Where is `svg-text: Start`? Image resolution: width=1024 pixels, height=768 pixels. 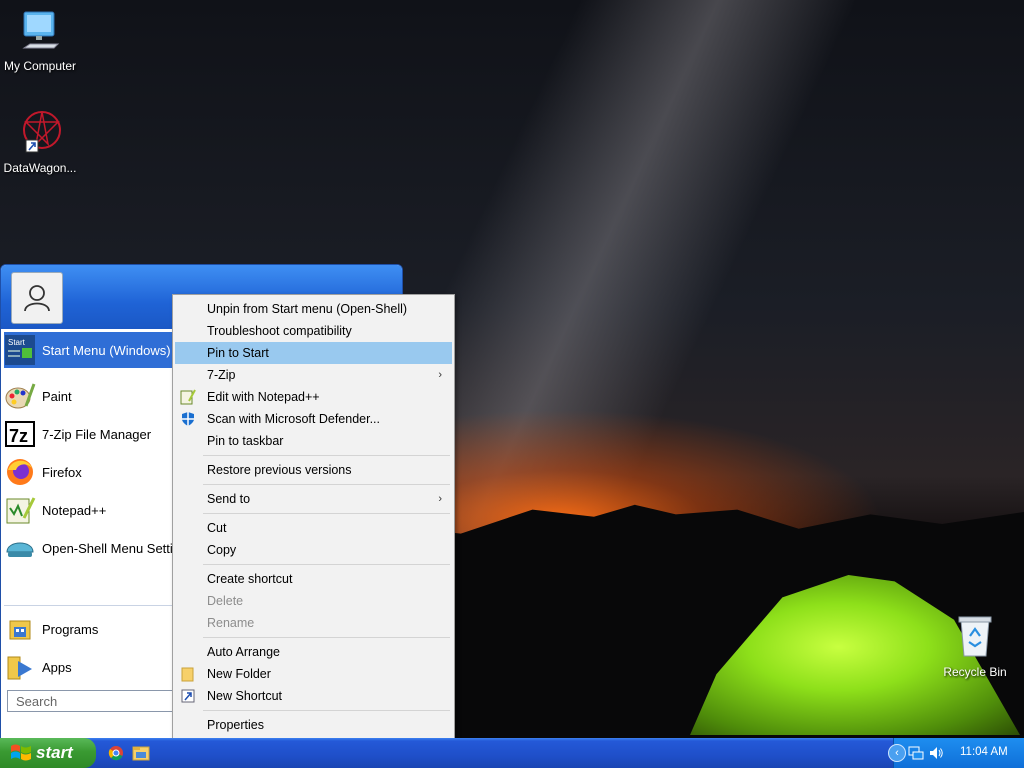 svg-text: Start is located at coordinates (17, 342).